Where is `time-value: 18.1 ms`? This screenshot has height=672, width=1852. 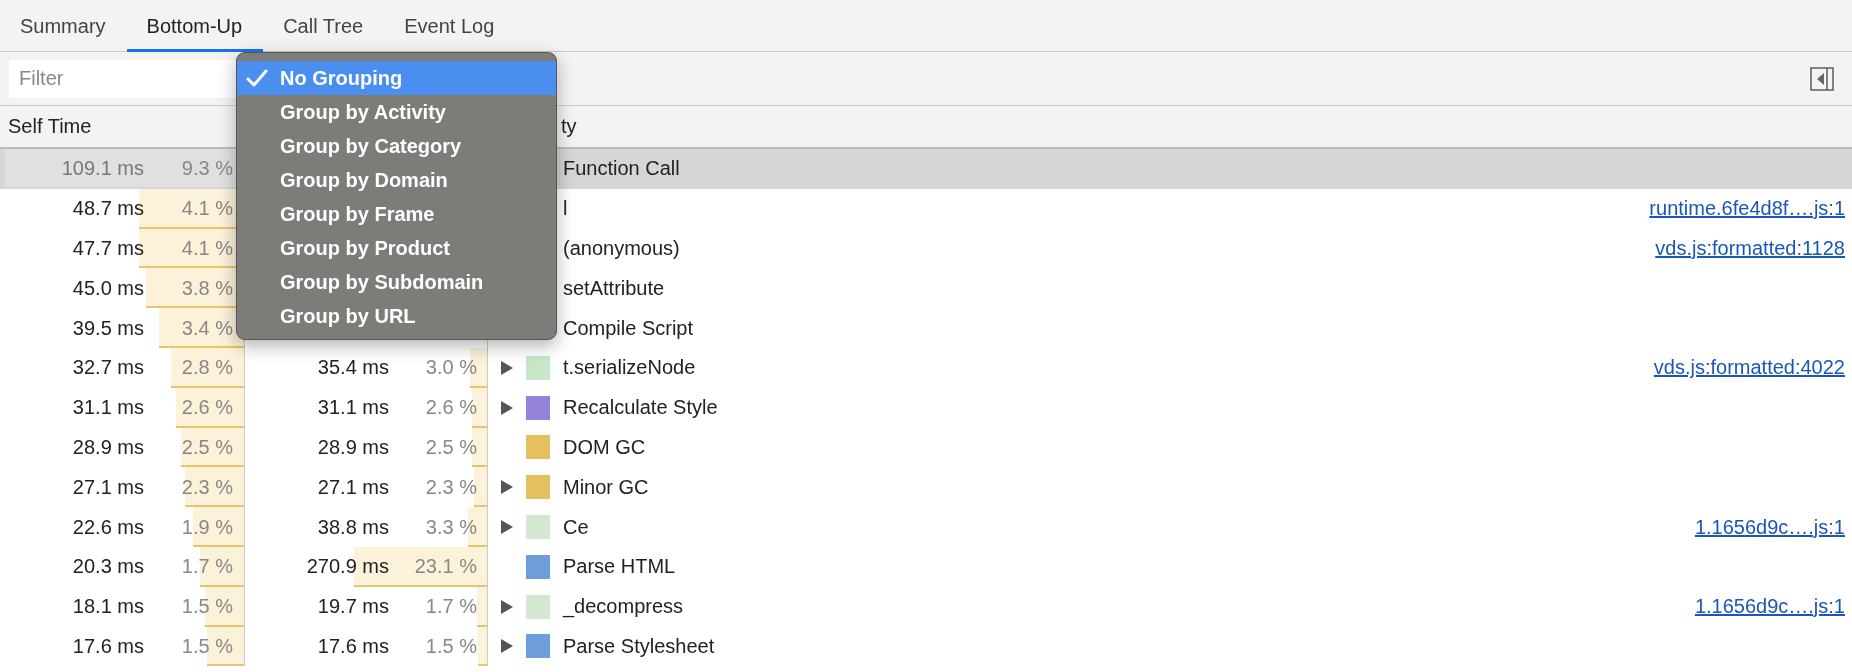 time-value: 18.1 ms is located at coordinates (107, 607).